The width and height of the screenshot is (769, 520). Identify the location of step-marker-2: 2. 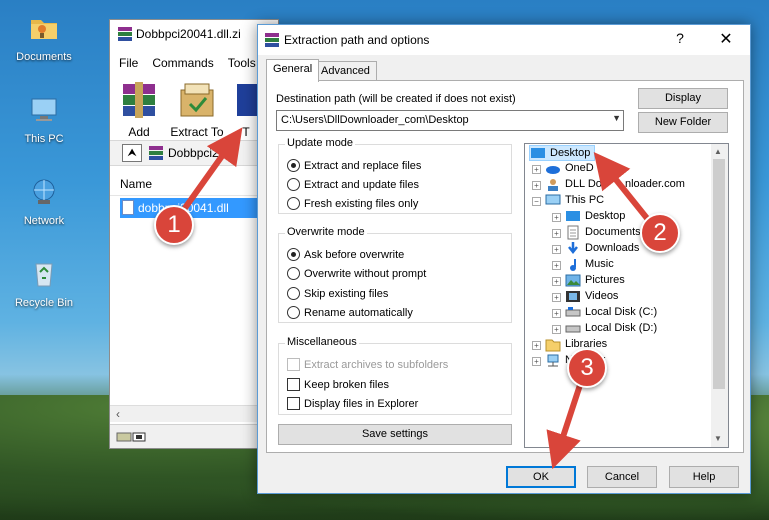
(660, 233).